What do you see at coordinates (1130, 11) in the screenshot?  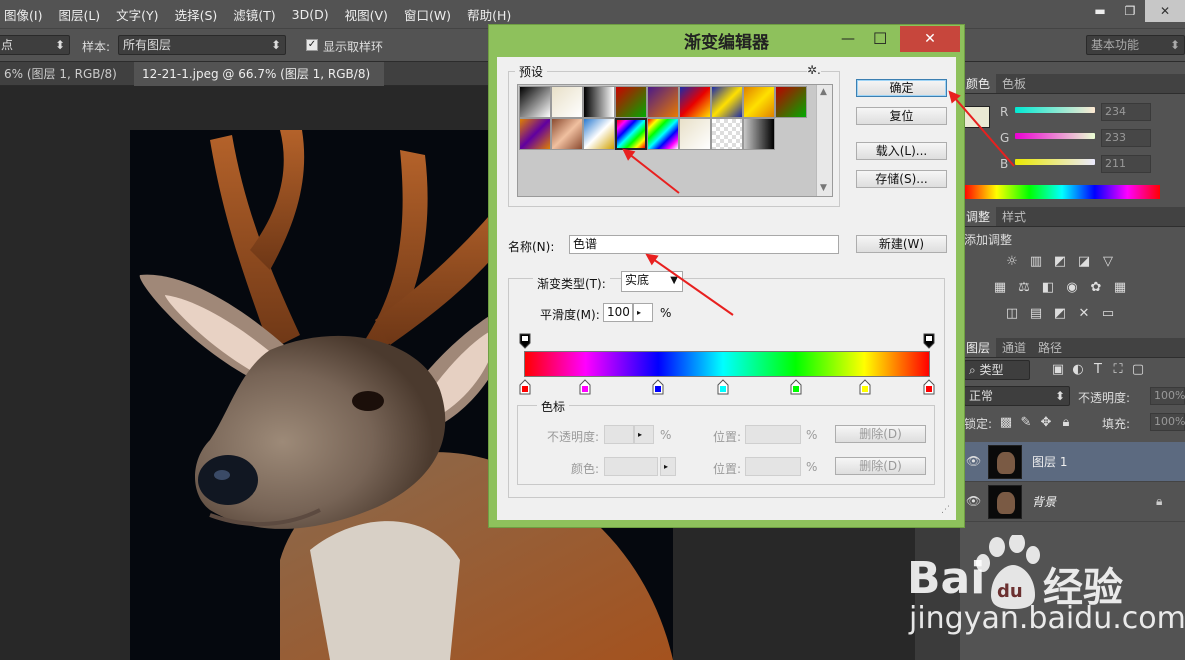 I see `restore-icon: ❐` at bounding box center [1130, 11].